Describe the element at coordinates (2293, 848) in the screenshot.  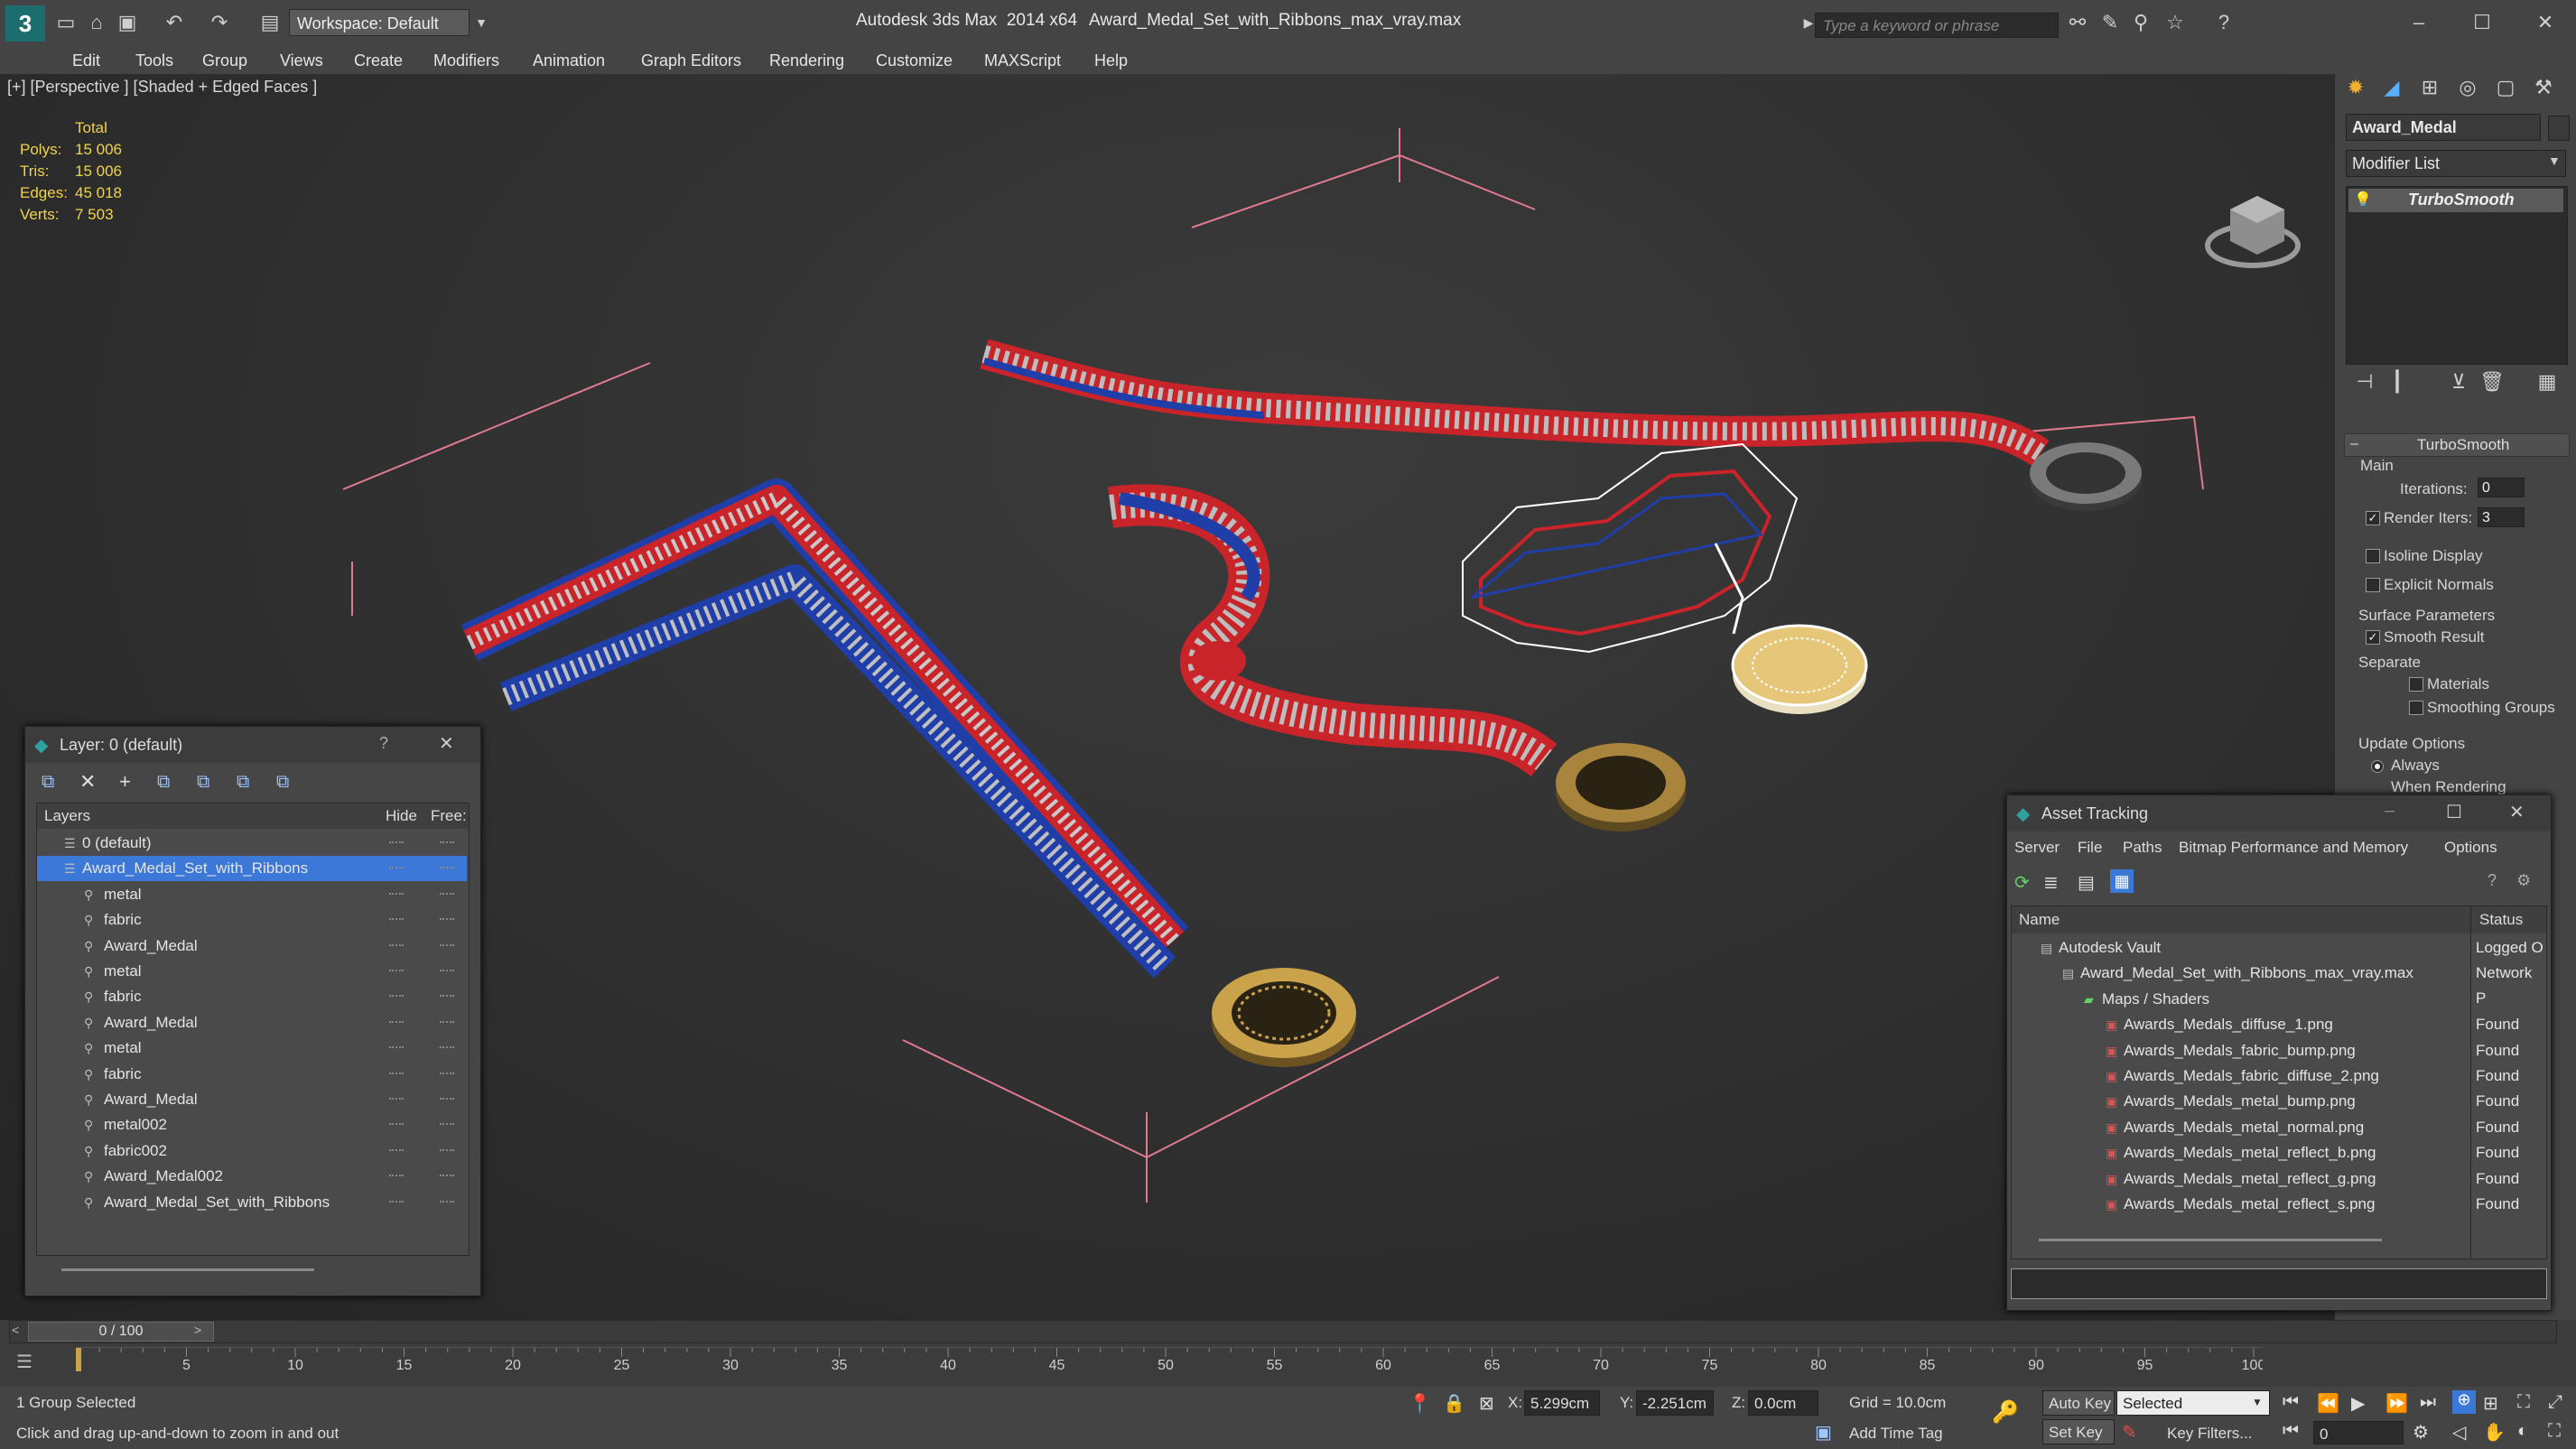
I see `asset-menu-bitmap-performance: Bitmap Performance and Memory` at that location.